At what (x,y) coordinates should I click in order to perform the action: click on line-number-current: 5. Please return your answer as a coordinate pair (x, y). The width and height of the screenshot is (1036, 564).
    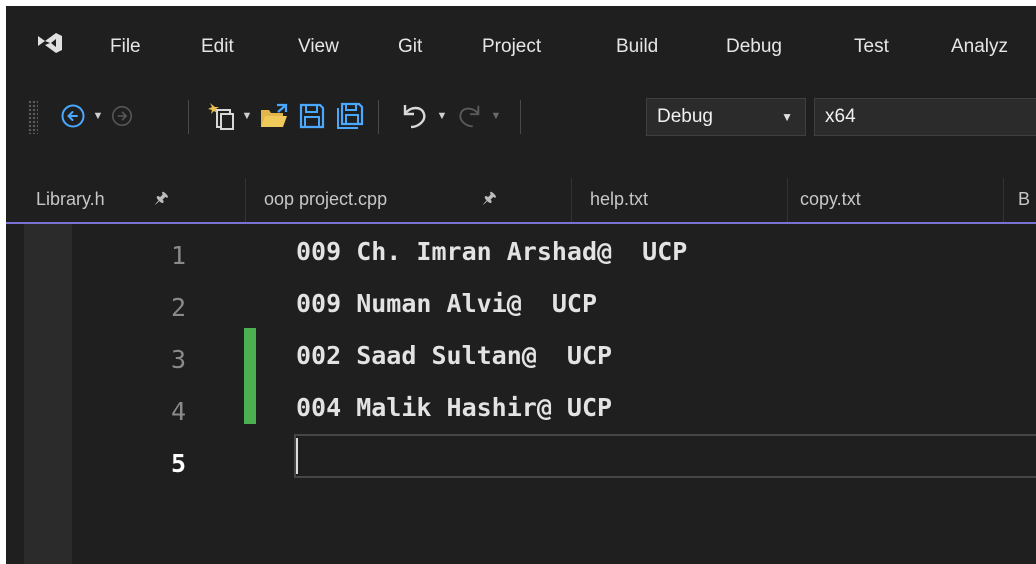
    Looking at the image, I should click on (178, 463).